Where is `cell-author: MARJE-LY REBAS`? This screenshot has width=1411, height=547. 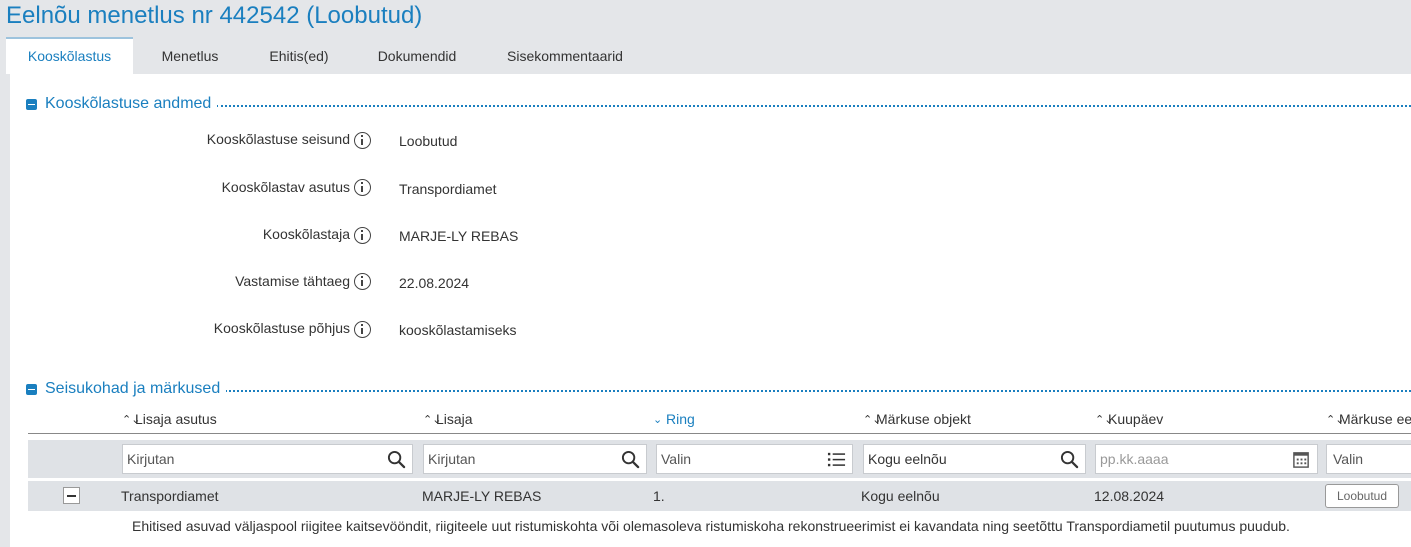 cell-author: MARJE-LY REBAS is located at coordinates (482, 496).